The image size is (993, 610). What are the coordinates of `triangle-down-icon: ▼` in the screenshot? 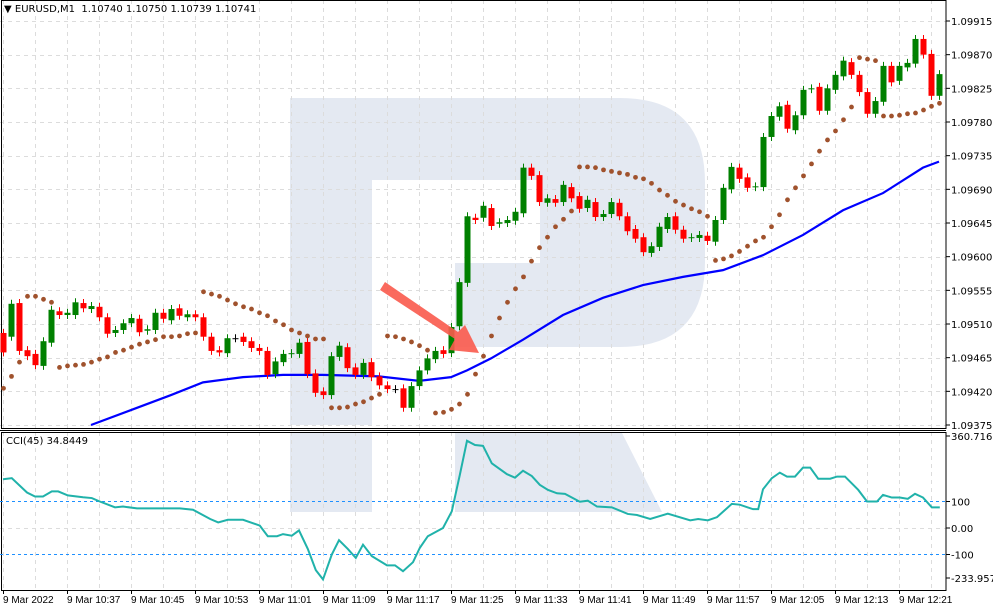 It's located at (8, 9).